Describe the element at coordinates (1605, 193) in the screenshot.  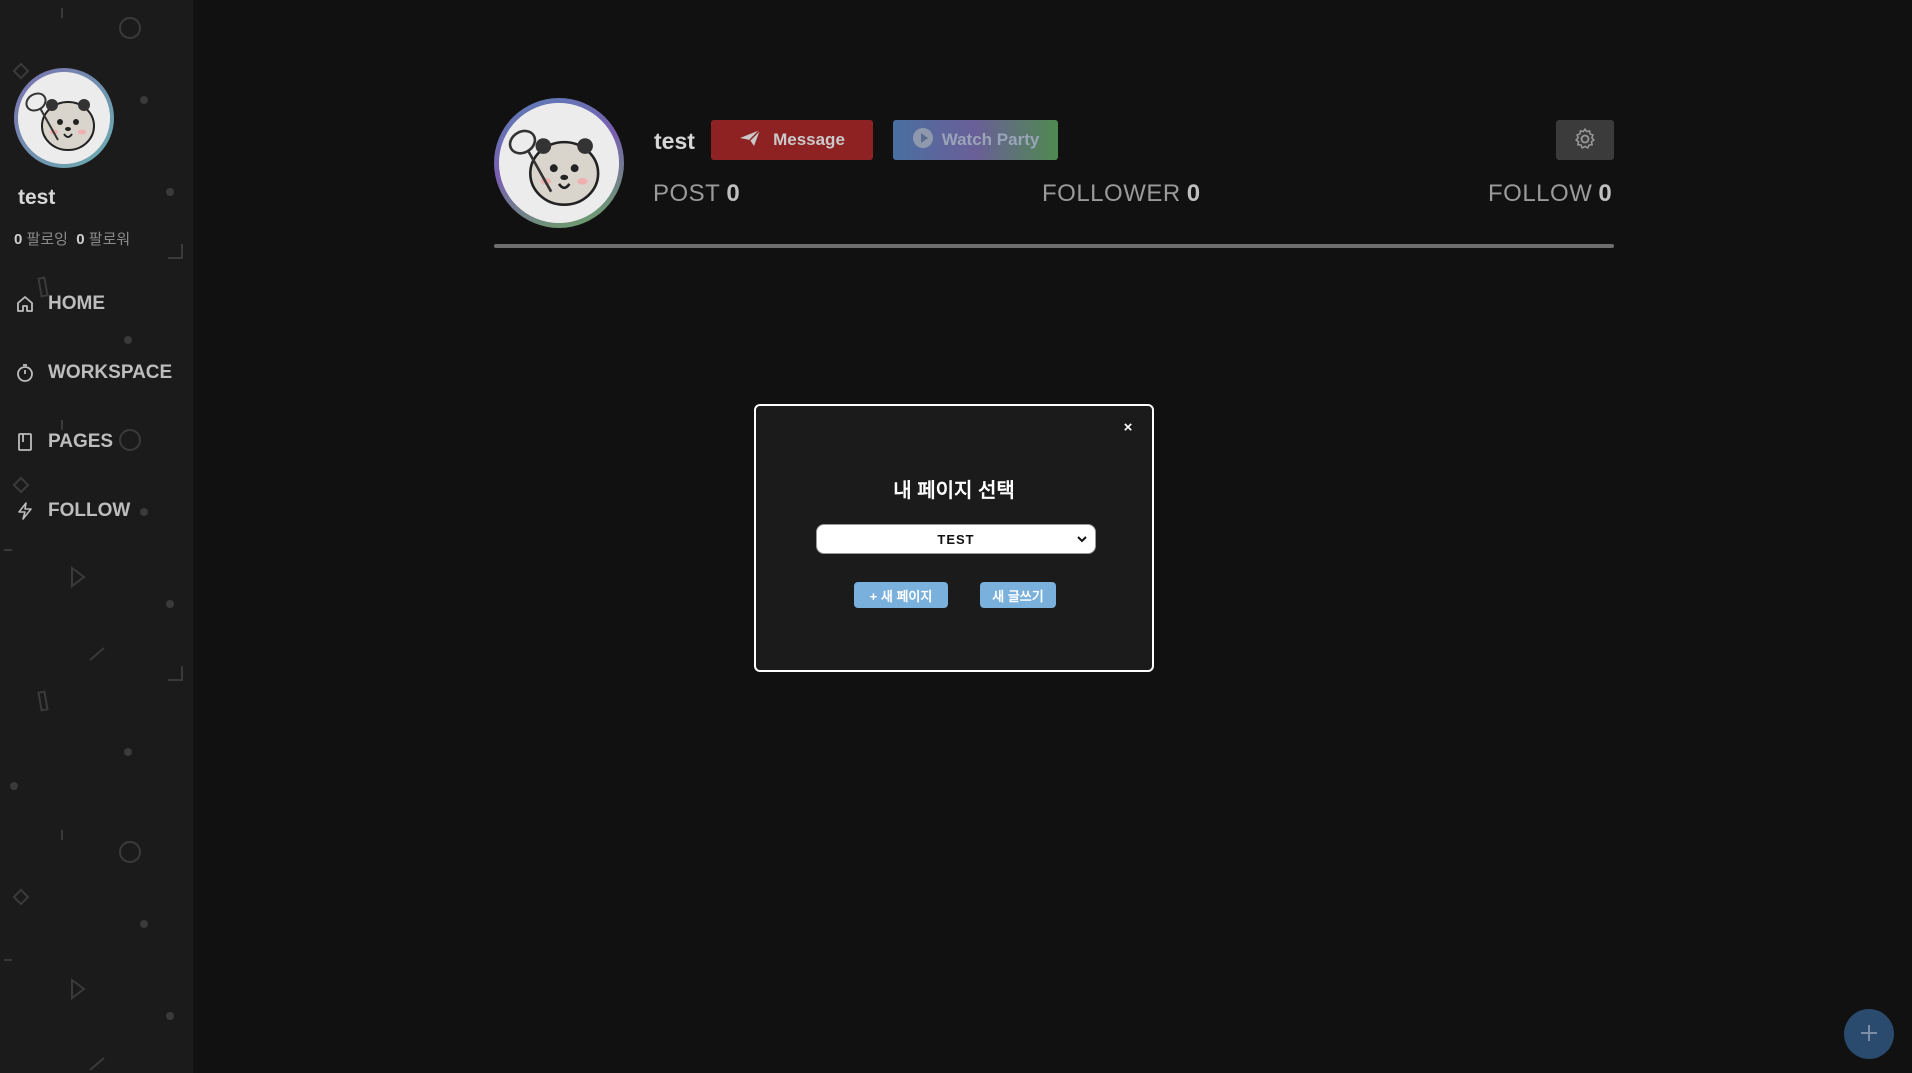
I see `follow-stat-value: 0` at that location.